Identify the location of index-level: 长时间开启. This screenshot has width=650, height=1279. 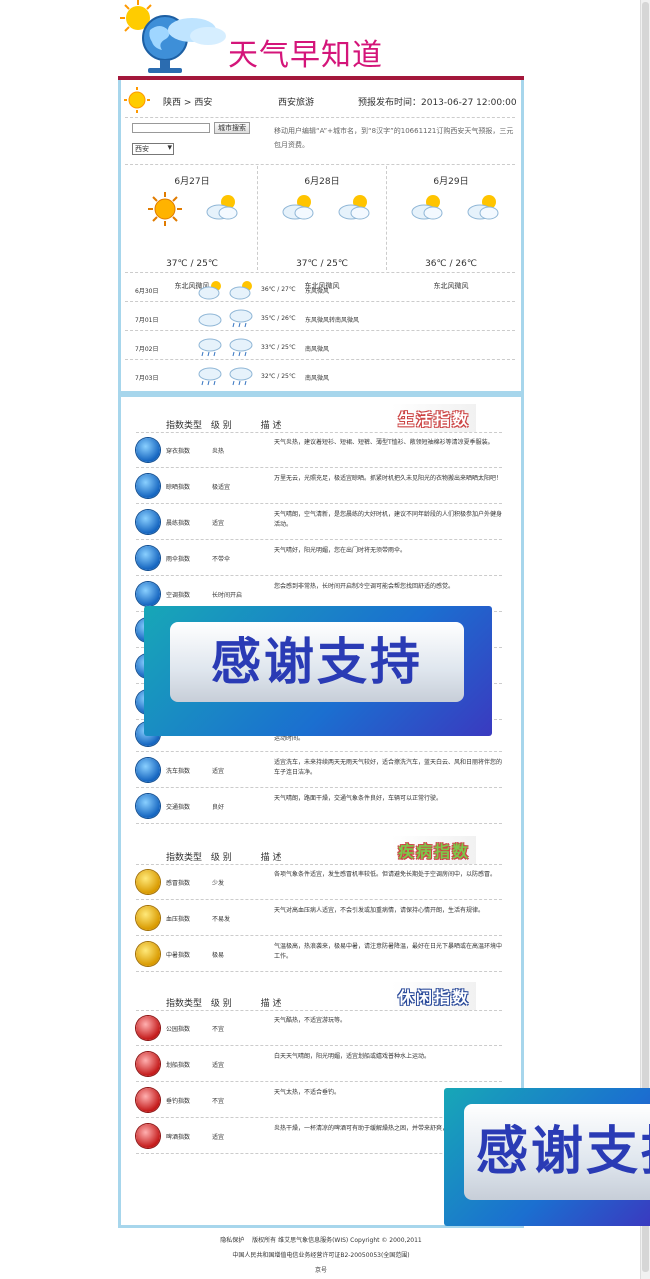
(227, 595).